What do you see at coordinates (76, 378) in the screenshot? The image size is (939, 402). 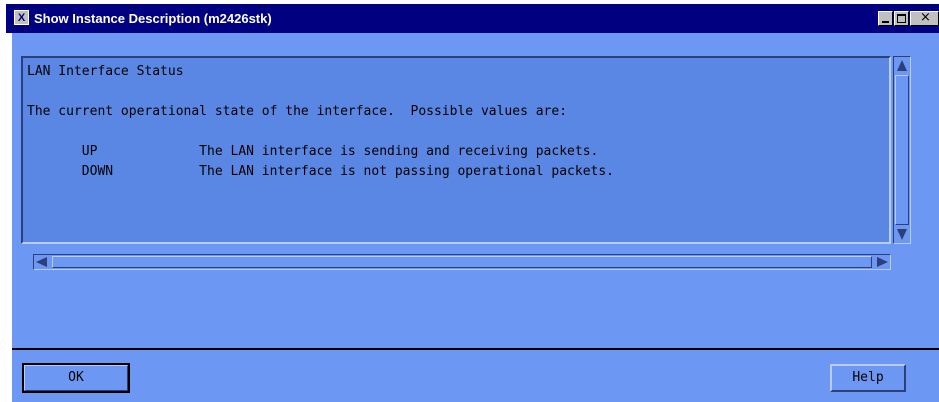 I see `ok-button: OK` at bounding box center [76, 378].